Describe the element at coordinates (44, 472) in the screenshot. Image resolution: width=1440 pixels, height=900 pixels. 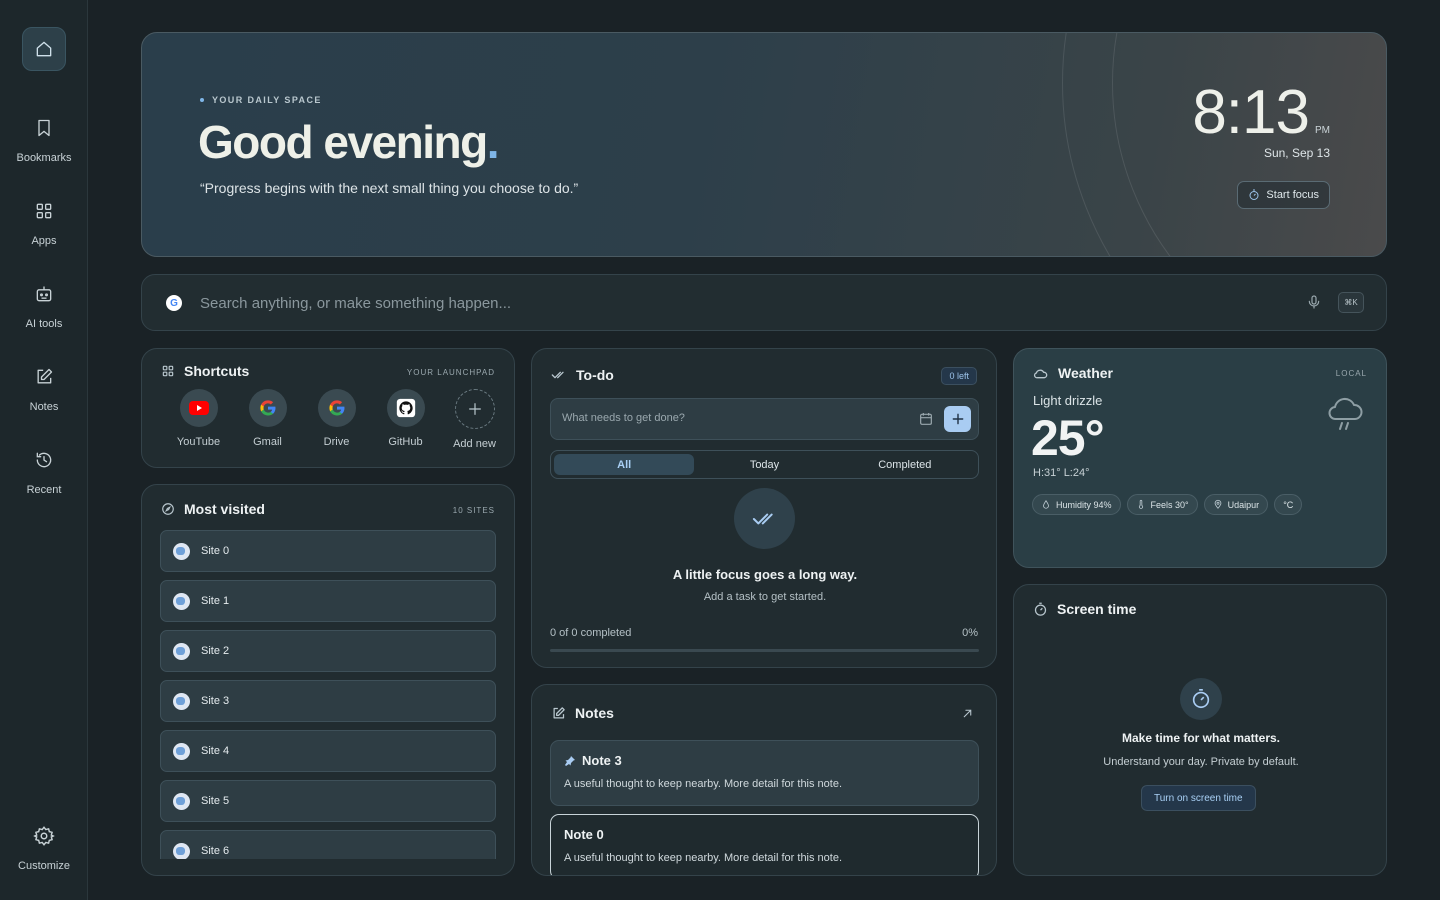
I see `sidebar-item-recent: Recent` at that location.